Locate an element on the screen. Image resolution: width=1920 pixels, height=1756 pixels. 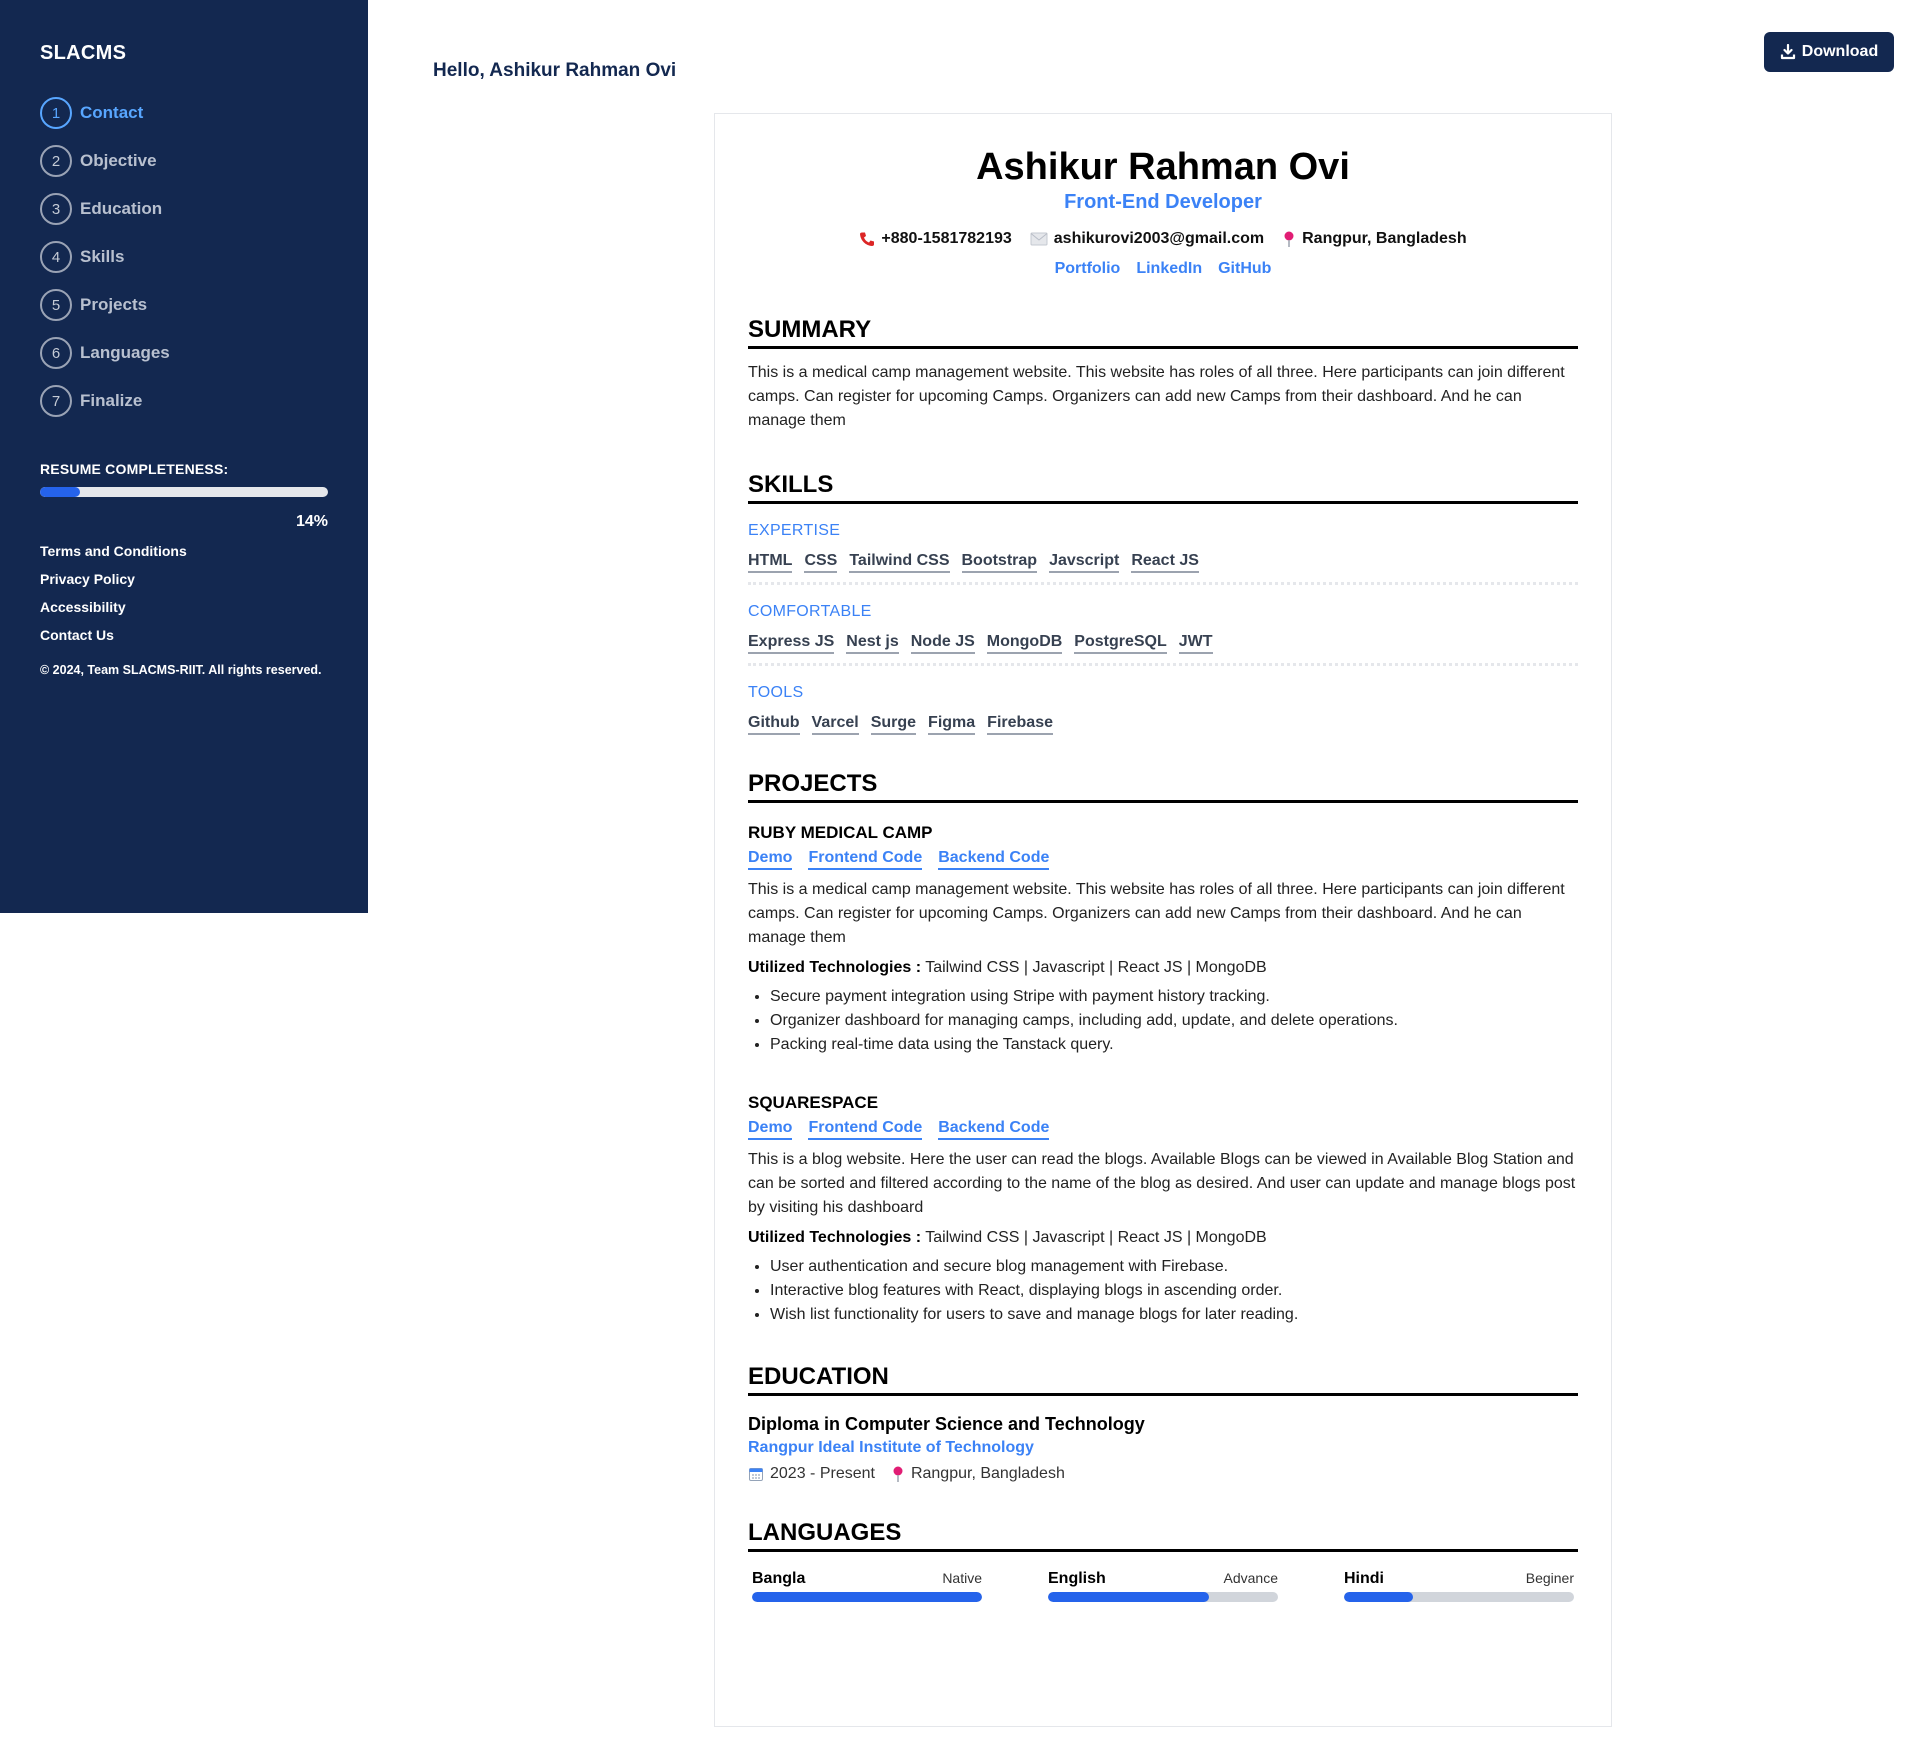
education-meta: 2023 - Present Rangpur, Bangladesh is located at coordinates (1163, 1474).